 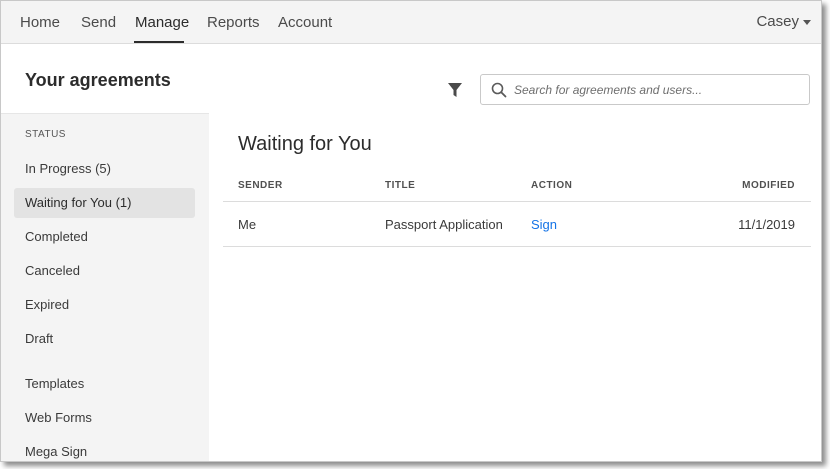 What do you see at coordinates (517, 246) in the screenshot?
I see `table-row-divider` at bounding box center [517, 246].